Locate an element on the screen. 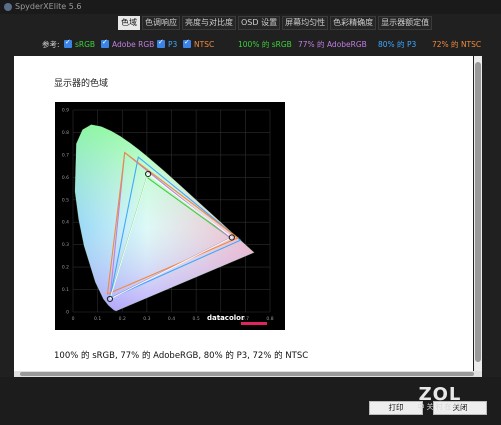  tab-color-accuracy: 色彩精确度 is located at coordinates (353, 23).